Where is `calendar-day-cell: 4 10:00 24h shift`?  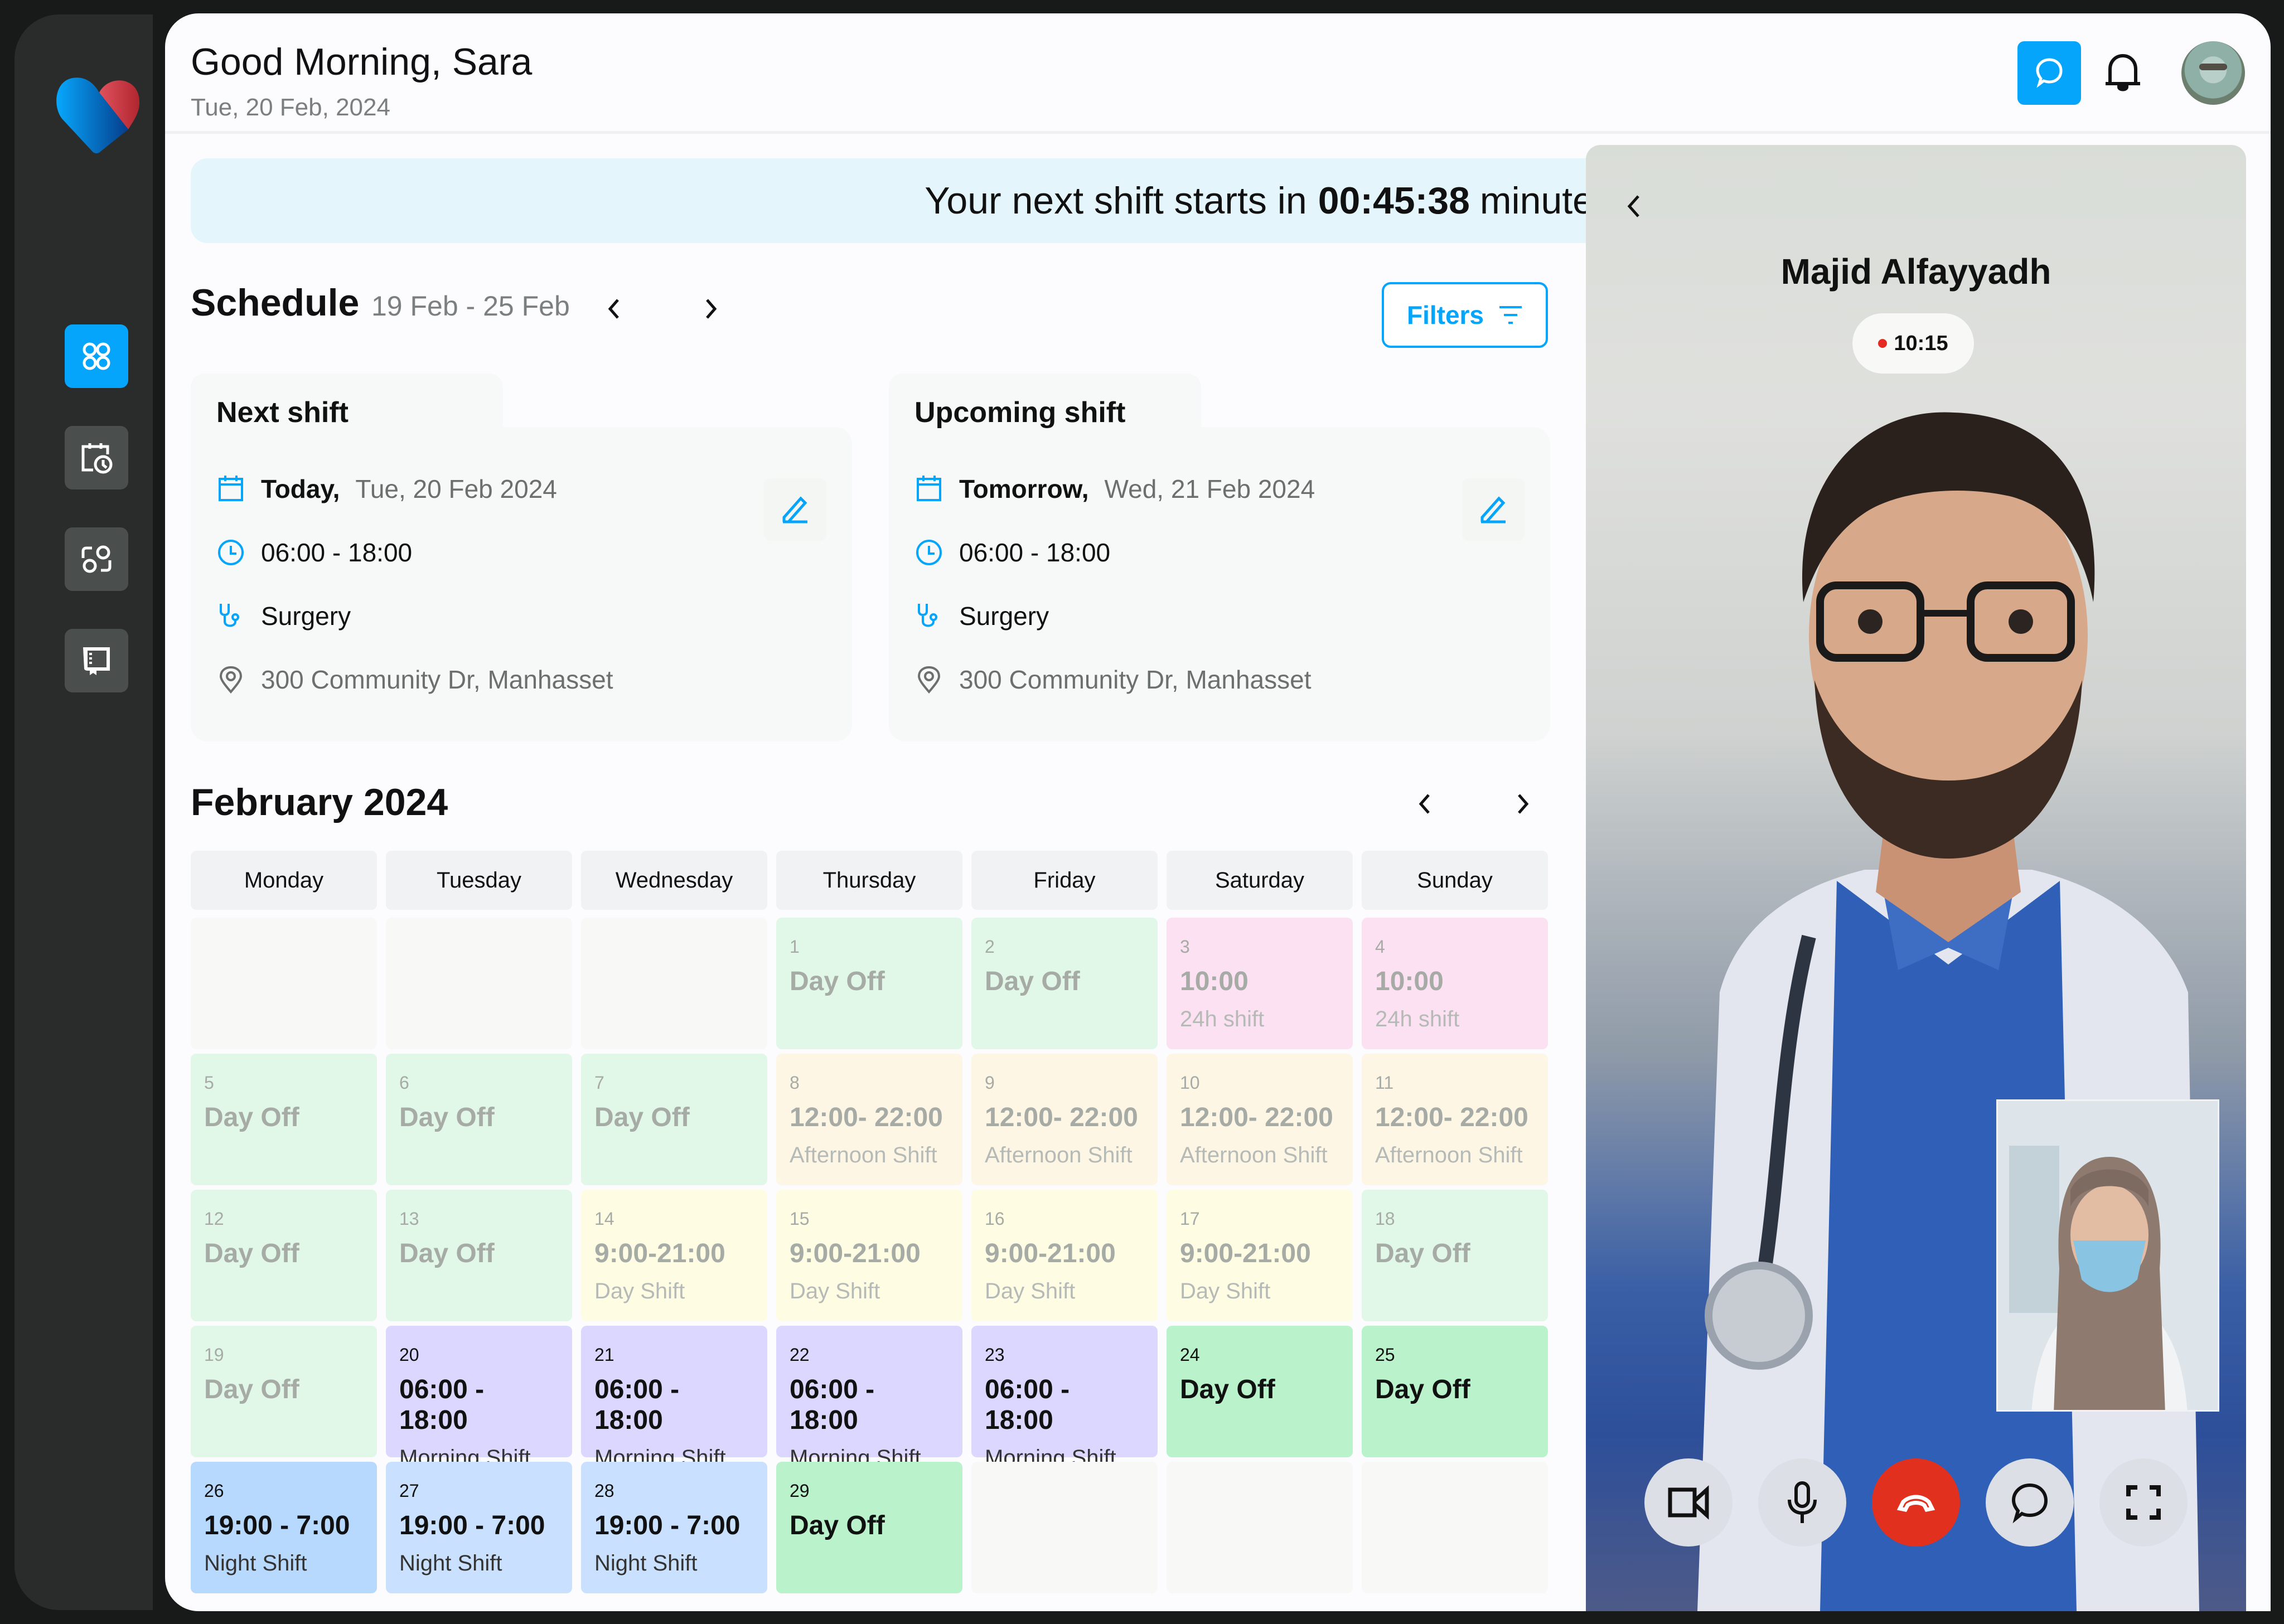
calendar-day-cell: 4 10:00 24h shift is located at coordinates (1455, 984).